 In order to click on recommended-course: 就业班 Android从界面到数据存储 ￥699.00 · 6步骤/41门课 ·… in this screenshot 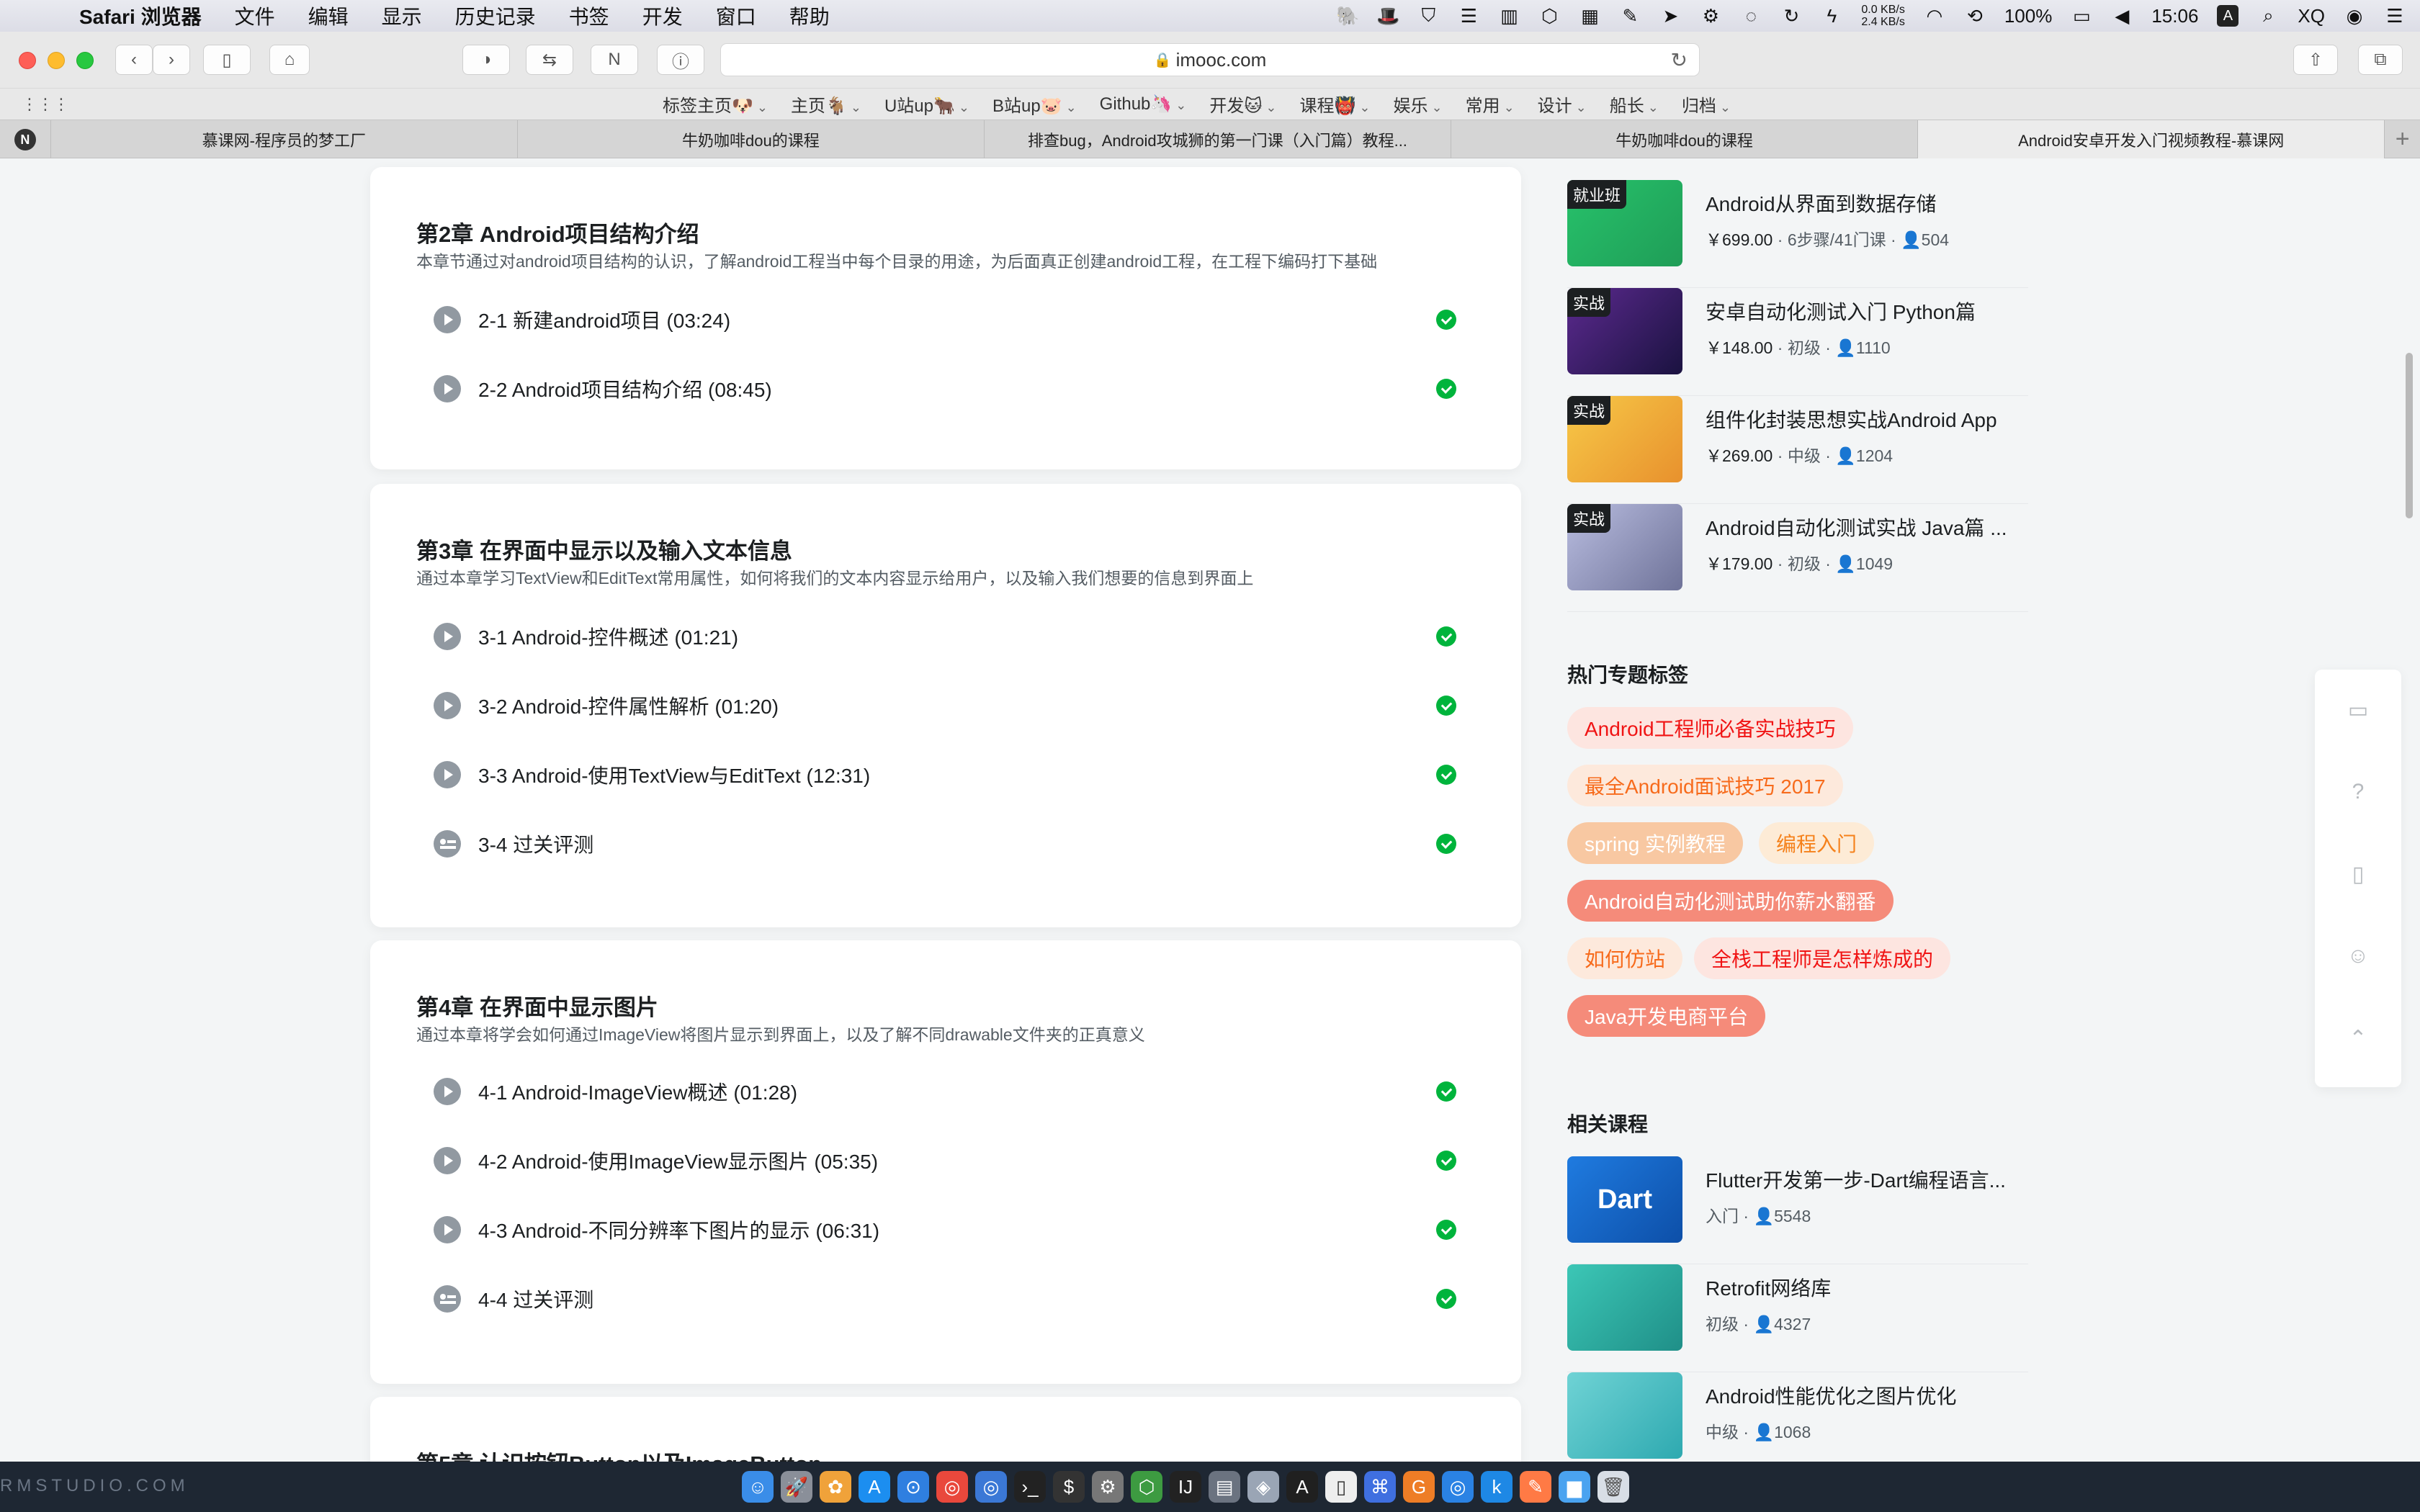, I will do `click(1798, 234)`.